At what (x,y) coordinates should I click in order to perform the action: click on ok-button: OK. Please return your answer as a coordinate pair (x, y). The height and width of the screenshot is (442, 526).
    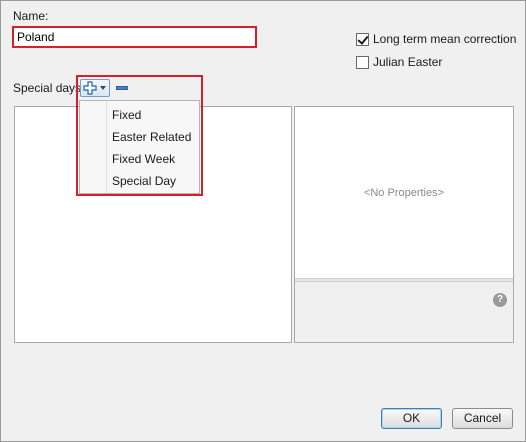
    Looking at the image, I should click on (411, 418).